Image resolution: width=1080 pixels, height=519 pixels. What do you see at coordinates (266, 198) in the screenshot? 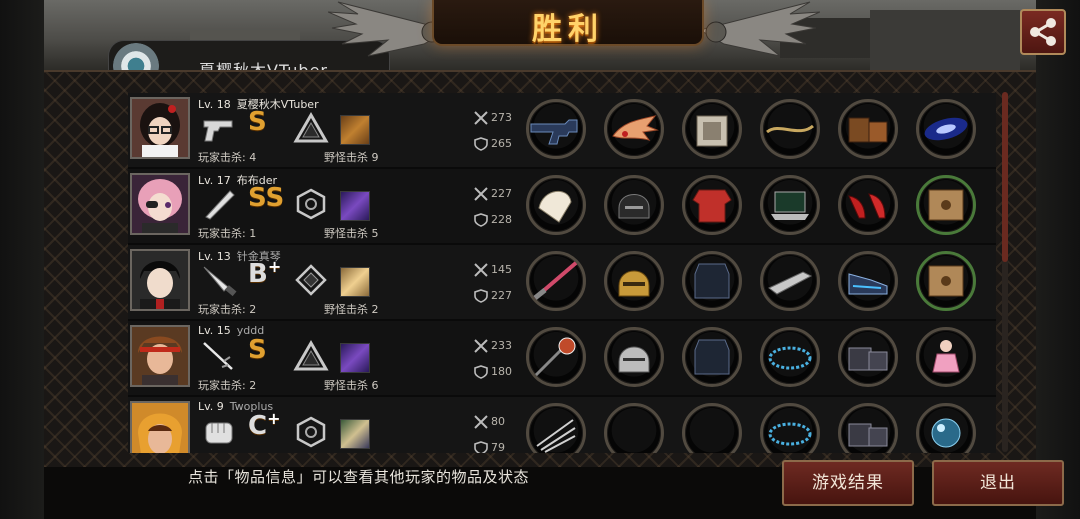
I see `rank-badge: SS` at bounding box center [266, 198].